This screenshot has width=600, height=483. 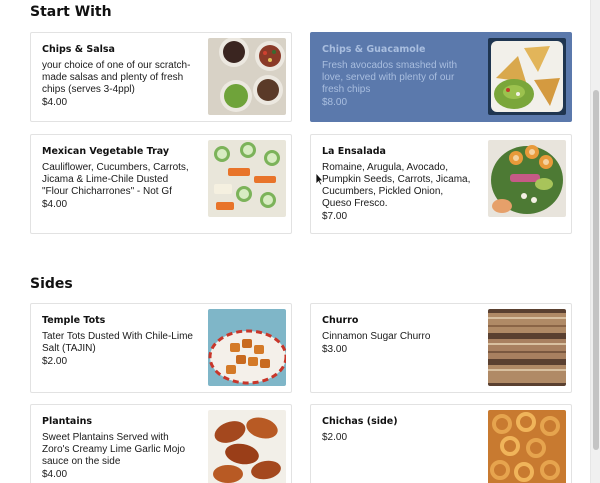 What do you see at coordinates (335, 216) in the screenshot?
I see `item-price: $7.00` at bounding box center [335, 216].